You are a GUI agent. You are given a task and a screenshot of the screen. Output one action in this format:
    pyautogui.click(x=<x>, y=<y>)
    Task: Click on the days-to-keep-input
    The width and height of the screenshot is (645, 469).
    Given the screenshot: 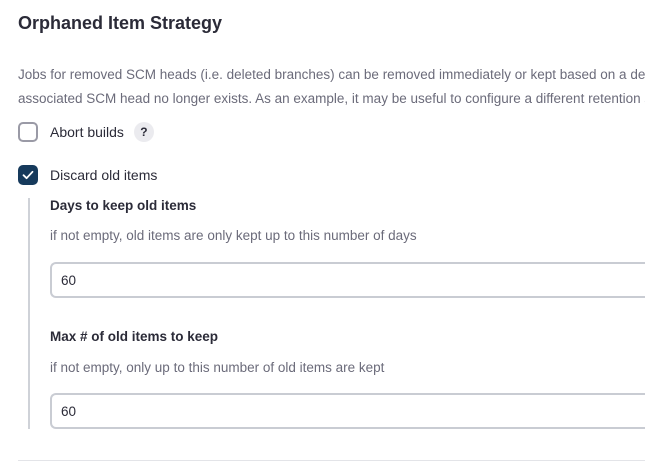 What is the action you would take?
    pyautogui.click(x=347, y=280)
    